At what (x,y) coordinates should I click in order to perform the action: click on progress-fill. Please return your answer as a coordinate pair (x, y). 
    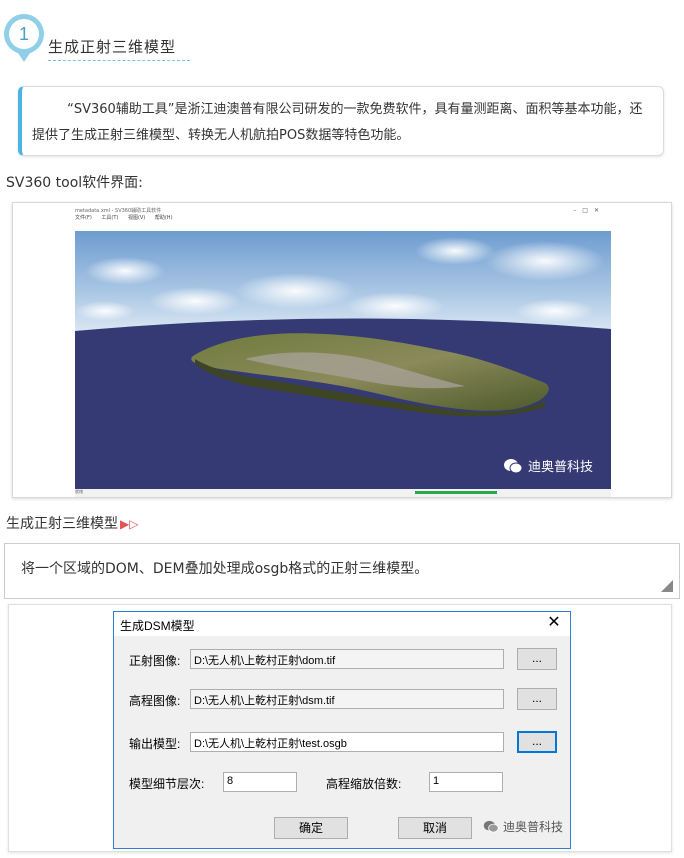
    Looking at the image, I should click on (456, 492).